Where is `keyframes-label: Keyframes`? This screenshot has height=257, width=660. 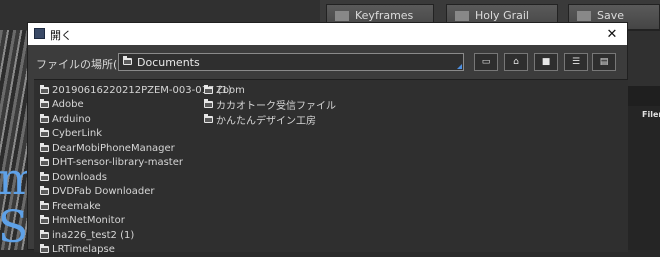 keyframes-label: Keyframes is located at coordinates (384, 15).